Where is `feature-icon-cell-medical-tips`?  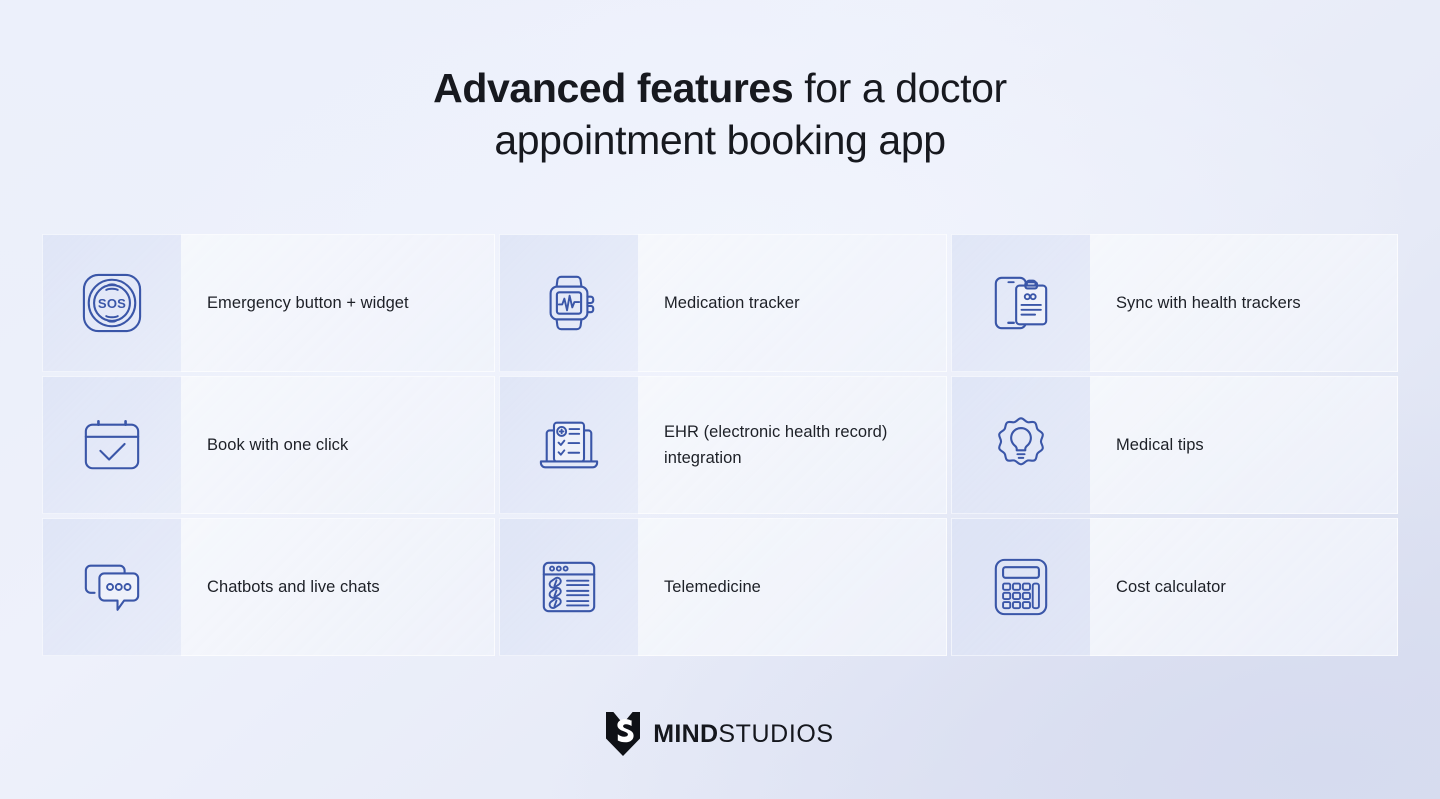 feature-icon-cell-medical-tips is located at coordinates (1020, 445).